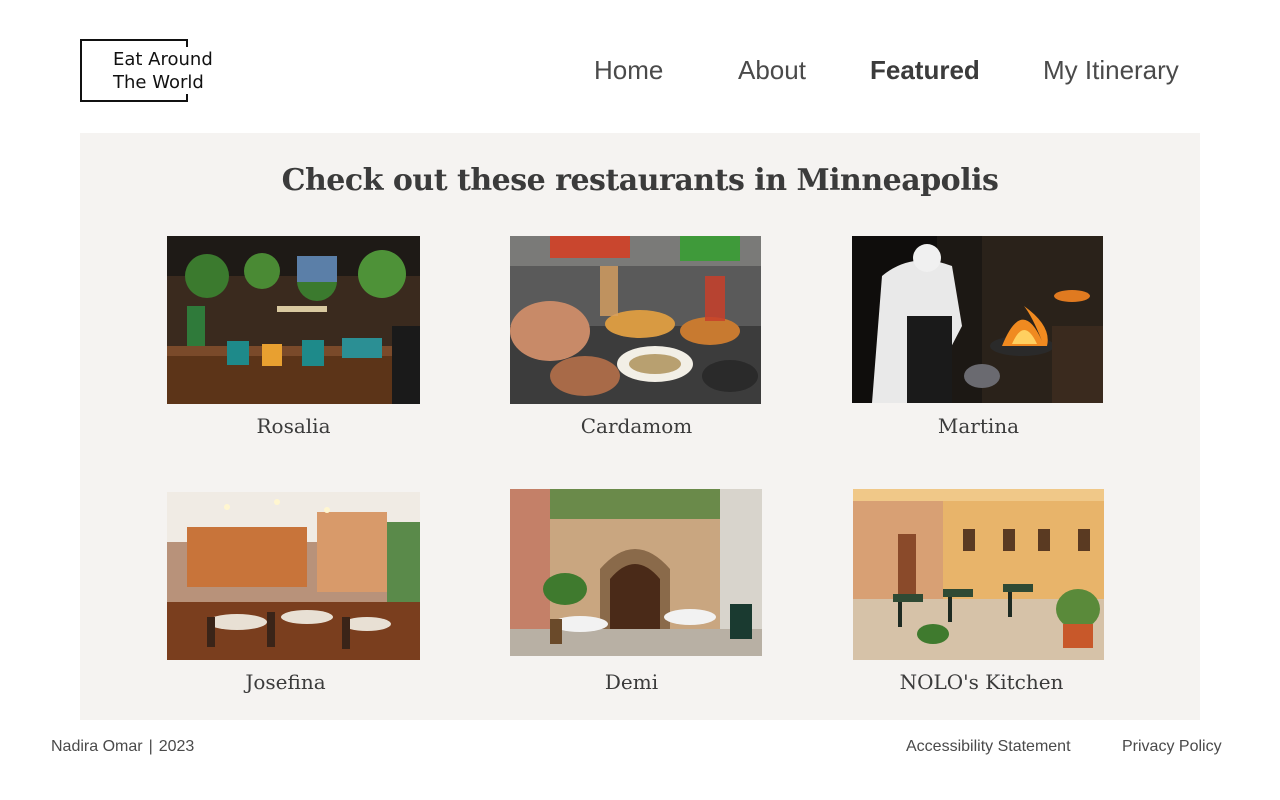  Describe the element at coordinates (1111, 70) in the screenshot. I see `nav-itinerary-link: My Itinerary` at that location.